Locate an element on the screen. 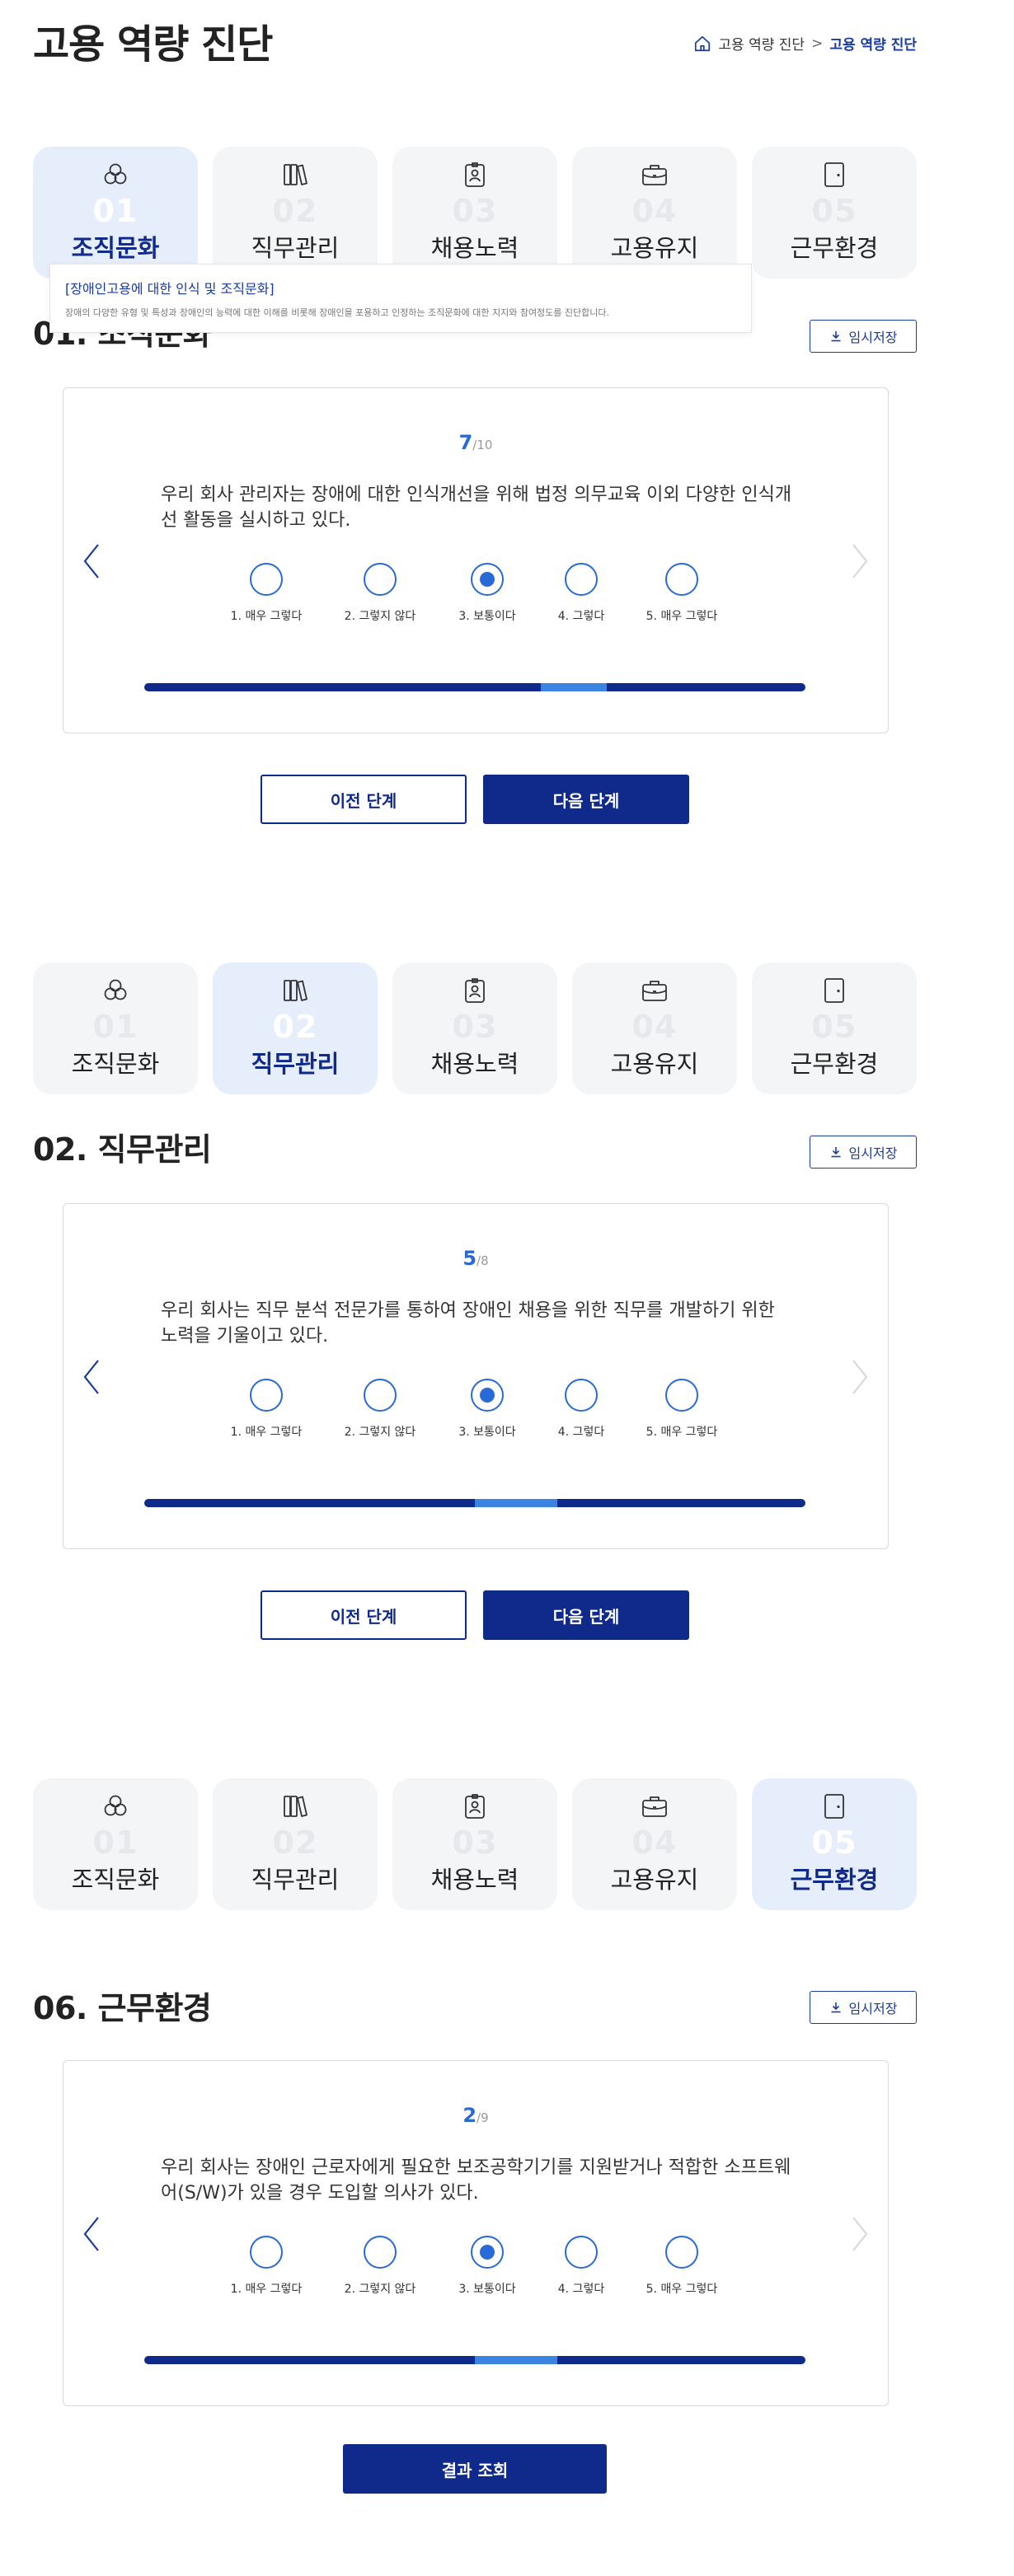  circles-icon is located at coordinates (115, 1806).